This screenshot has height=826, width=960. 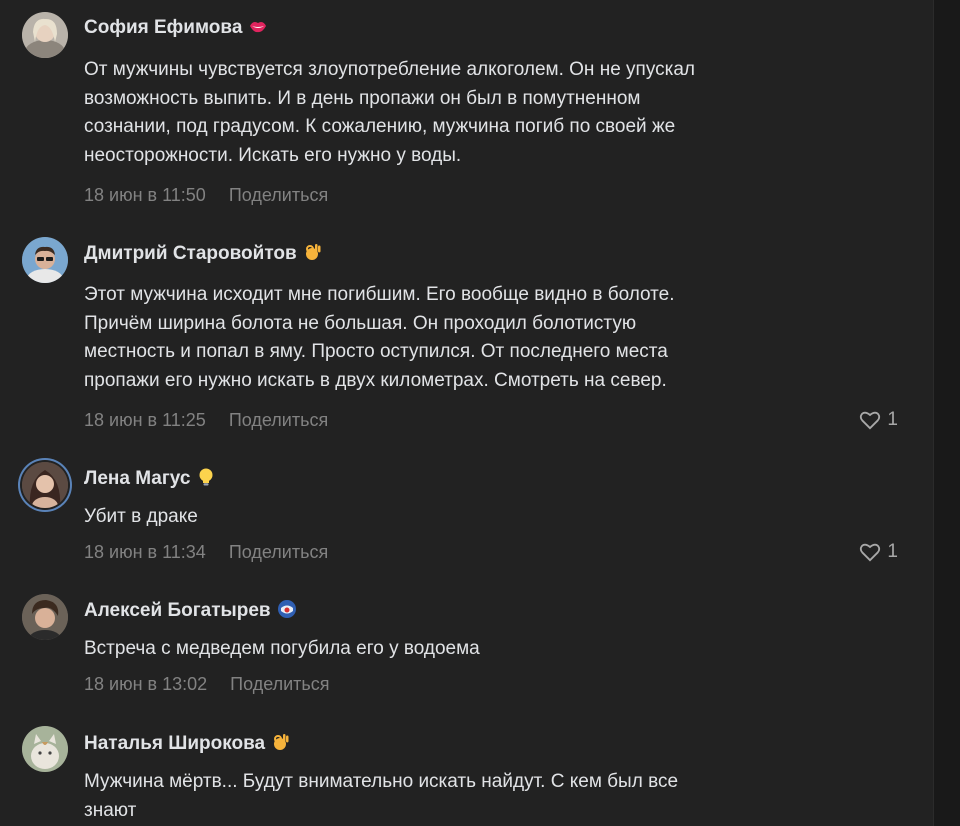 I want to click on author-name: Наталья Широкова, so click(x=187, y=744).